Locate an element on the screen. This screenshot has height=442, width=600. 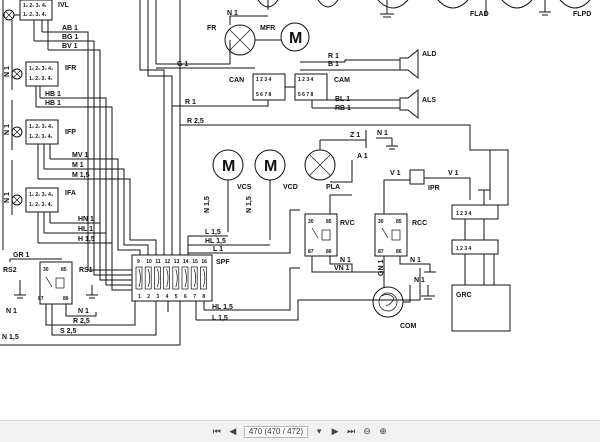
svg-text: Z 1 is located at coordinates (355, 135).